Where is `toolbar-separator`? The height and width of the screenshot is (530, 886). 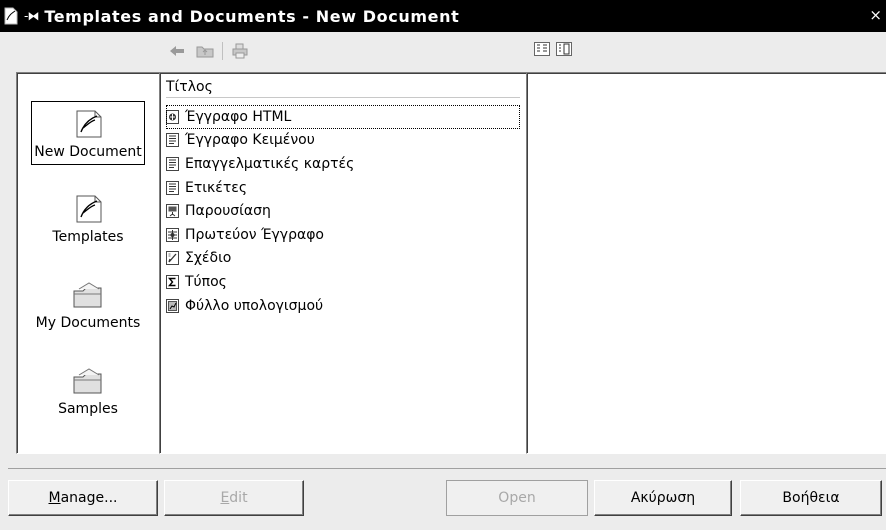
toolbar-separator is located at coordinates (222, 51).